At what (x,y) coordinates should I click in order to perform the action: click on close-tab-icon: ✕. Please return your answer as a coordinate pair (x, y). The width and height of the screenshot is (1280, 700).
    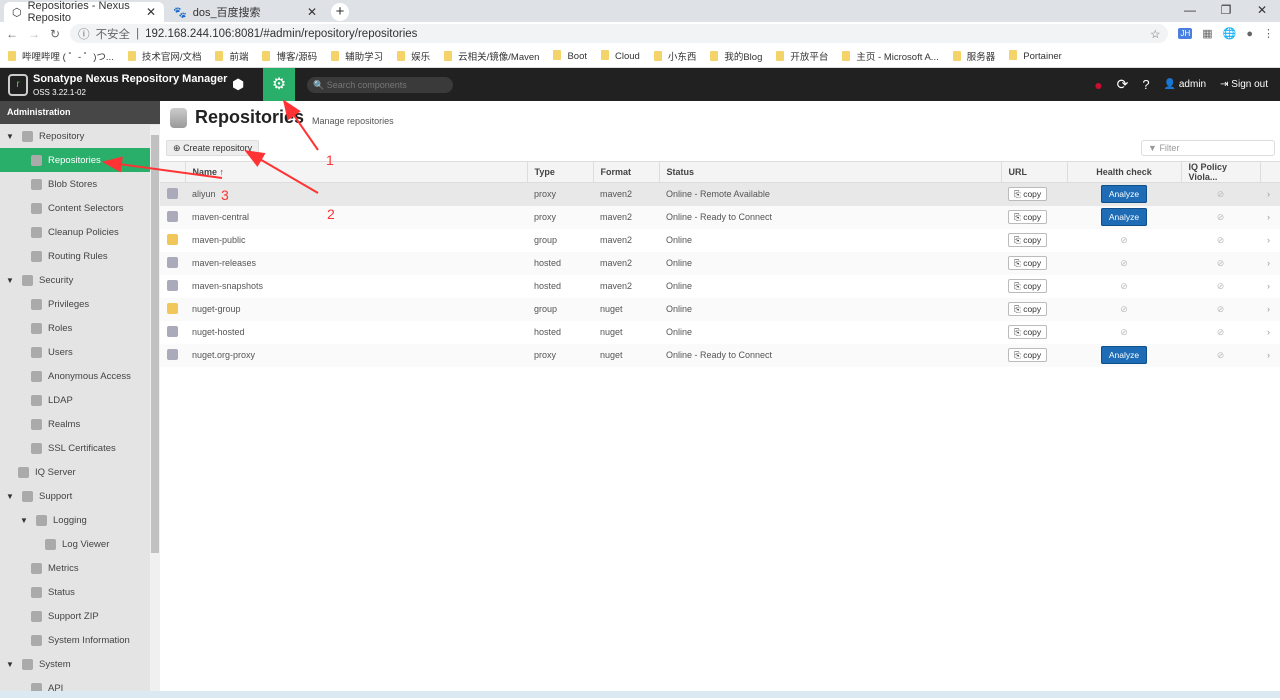
    Looking at the image, I should click on (312, 12).